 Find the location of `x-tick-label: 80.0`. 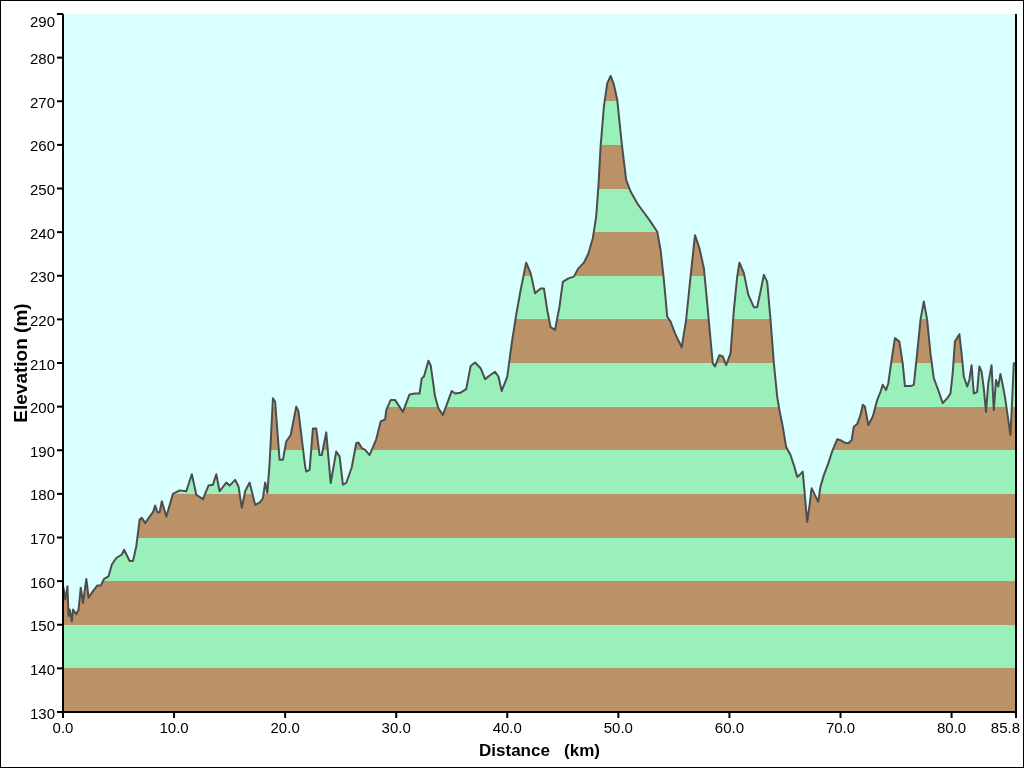

x-tick-label: 80.0 is located at coordinates (952, 727).